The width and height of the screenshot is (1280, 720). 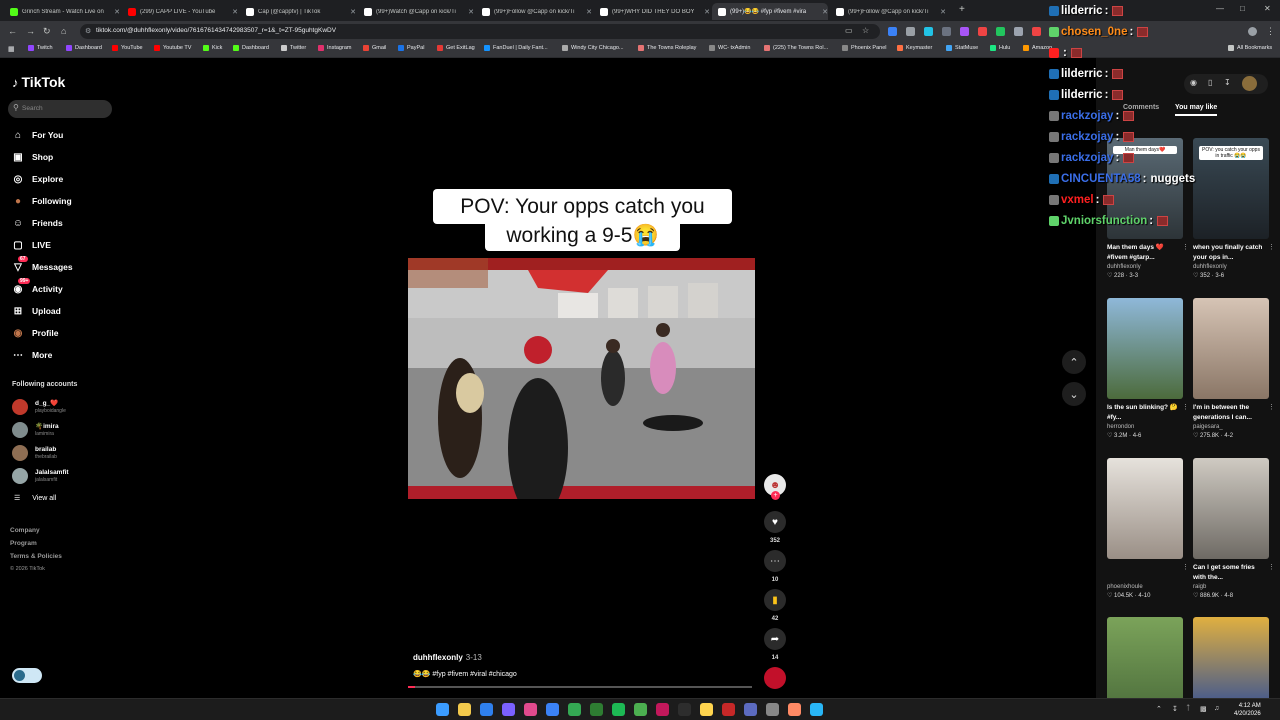 I want to click on creator-avatar: ☻ +, so click(x=775, y=487).